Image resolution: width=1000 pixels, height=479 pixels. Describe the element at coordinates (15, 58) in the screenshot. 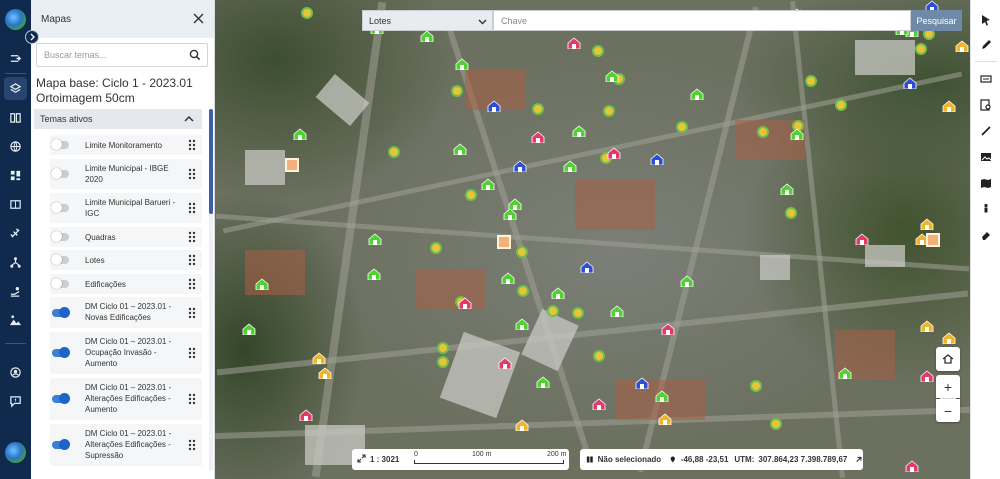

I see `menu-expand-icon` at that location.